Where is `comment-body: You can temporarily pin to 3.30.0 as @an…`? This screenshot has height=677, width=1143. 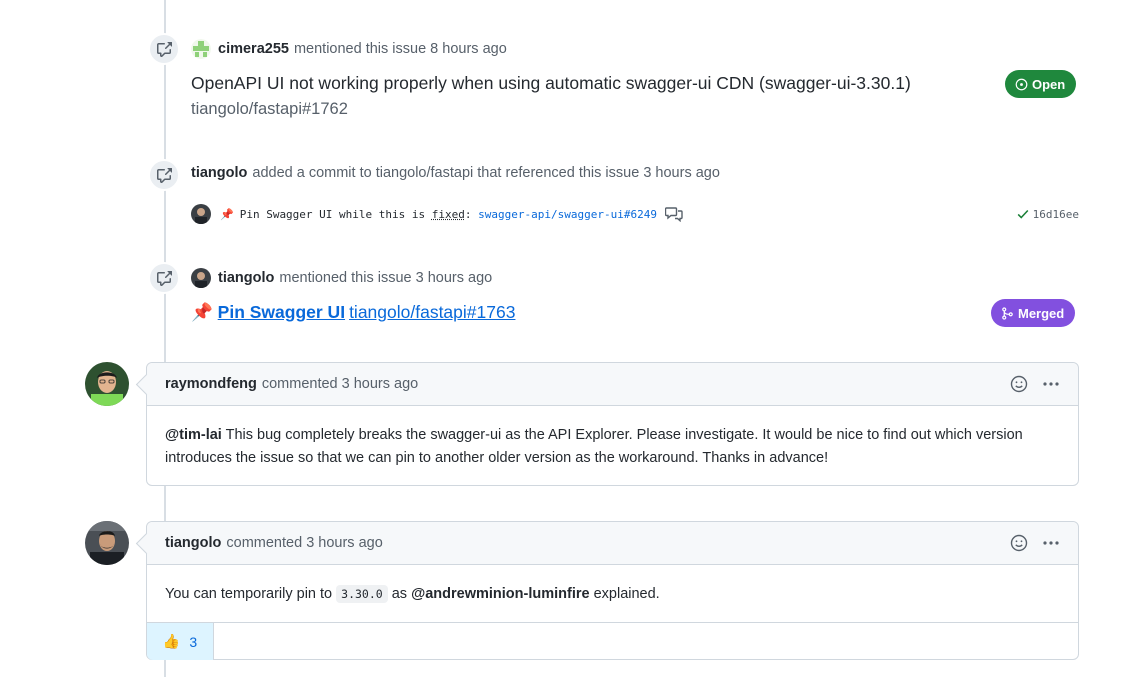 comment-body: You can temporarily pin to 3.30.0 as @an… is located at coordinates (612, 593).